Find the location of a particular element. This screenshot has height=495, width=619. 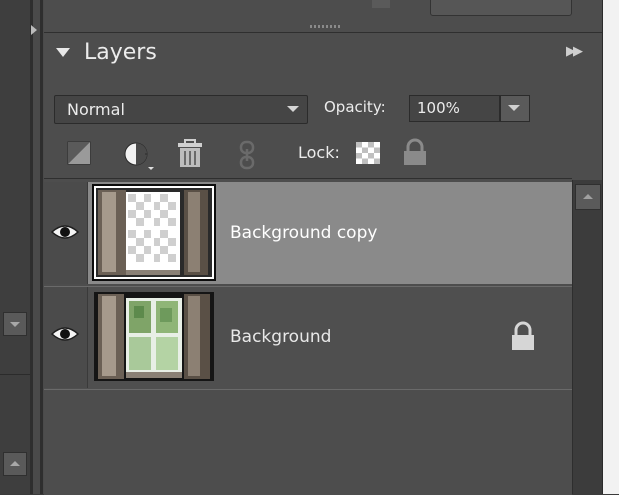

opacity-value: 100% is located at coordinates (438, 108).